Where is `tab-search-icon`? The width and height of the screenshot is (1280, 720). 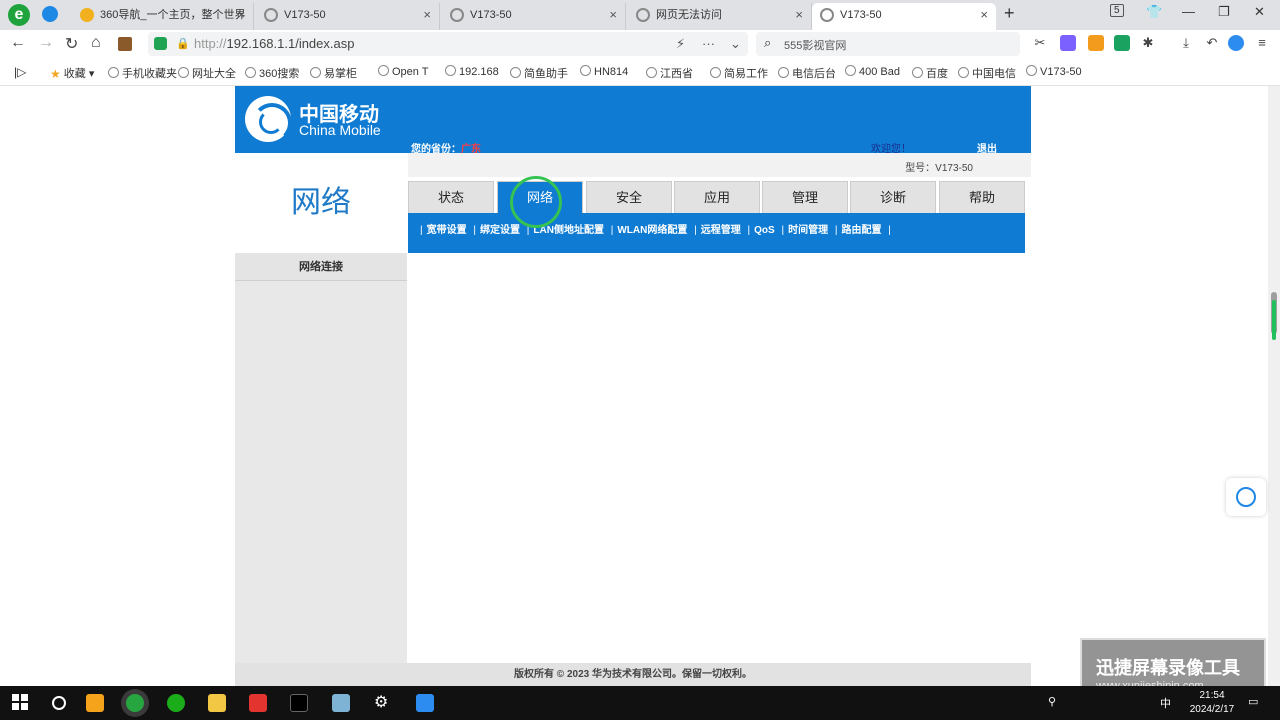 tab-search-icon is located at coordinates (50, 14).